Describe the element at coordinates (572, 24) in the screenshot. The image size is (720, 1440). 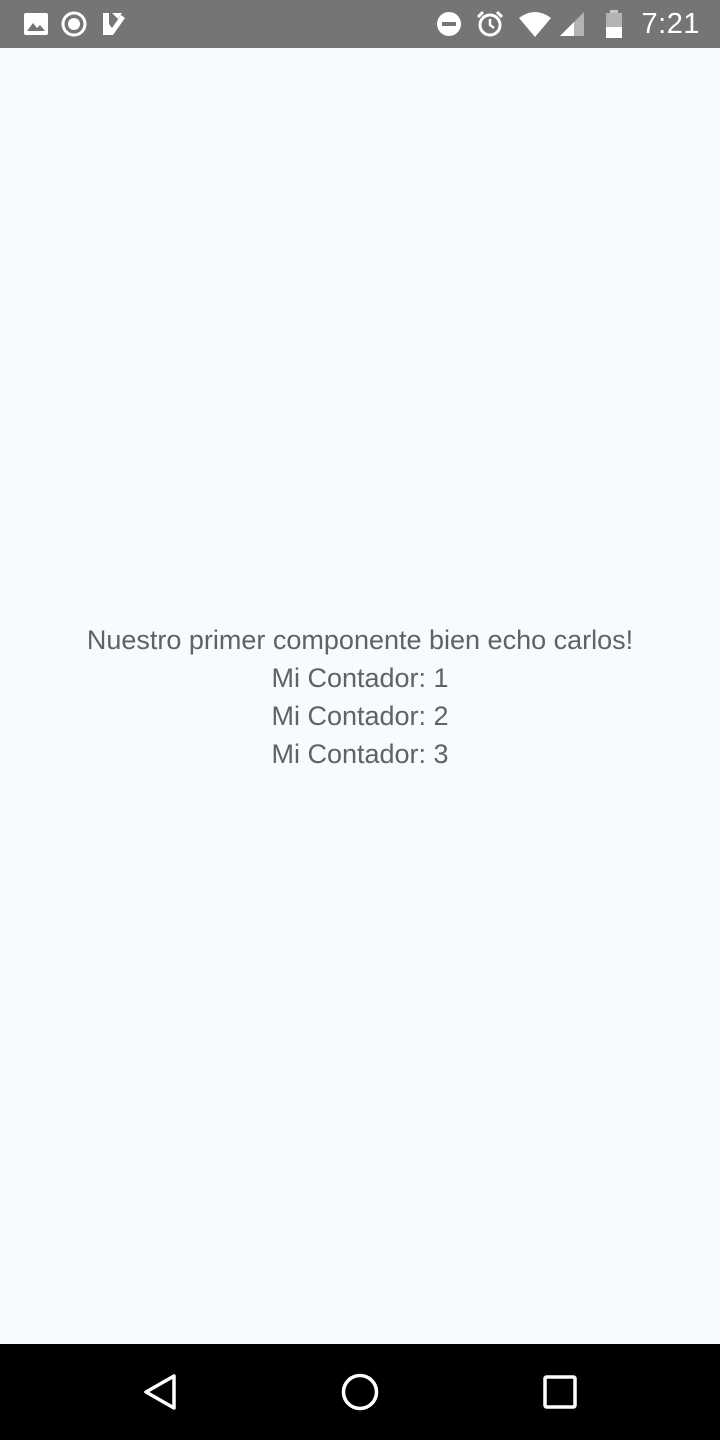
I see `signal-icon` at that location.